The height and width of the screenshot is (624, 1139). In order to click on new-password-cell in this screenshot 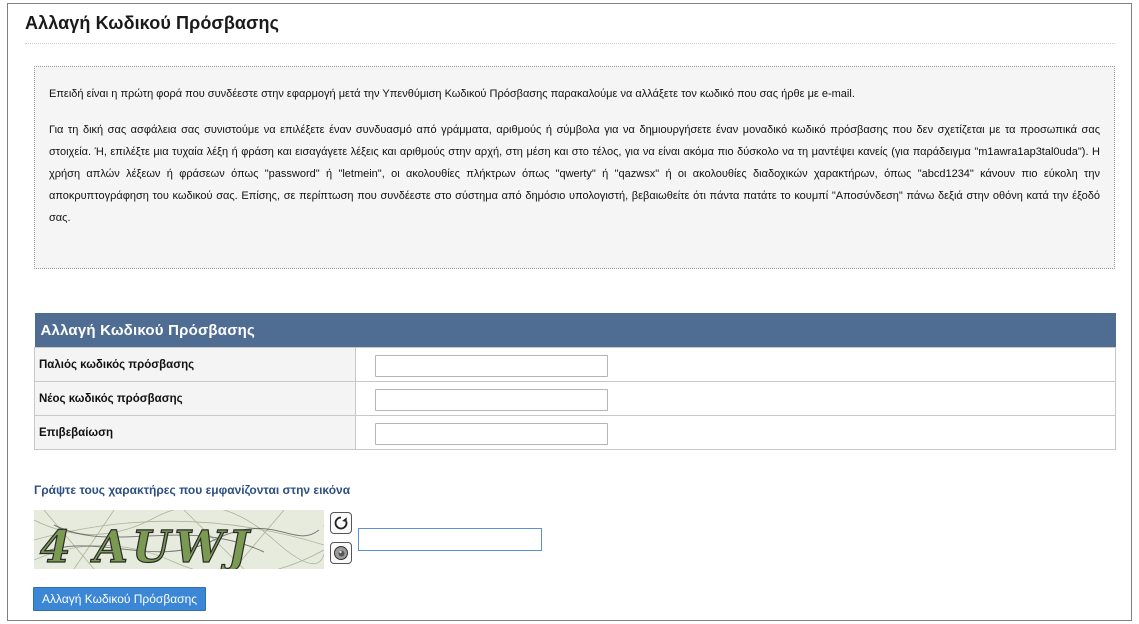, I will do `click(735, 398)`.